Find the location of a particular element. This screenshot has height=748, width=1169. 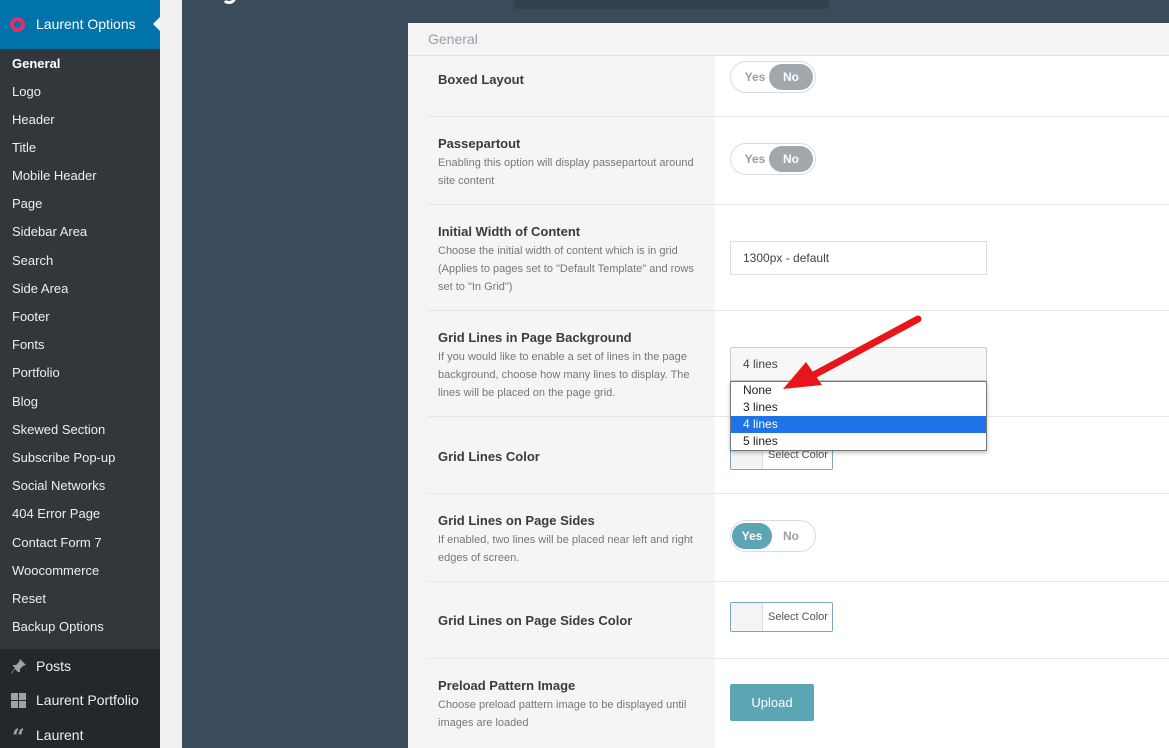

submenu-item-general: General is located at coordinates (36, 63).